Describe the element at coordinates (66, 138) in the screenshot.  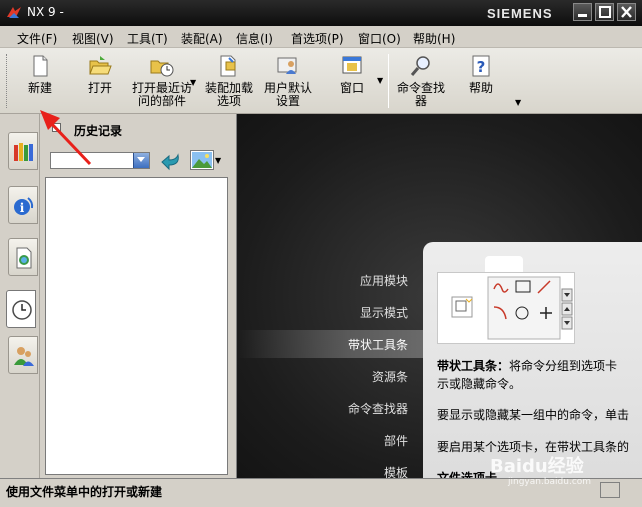
I see `red-annotation-arrow-icon` at that location.